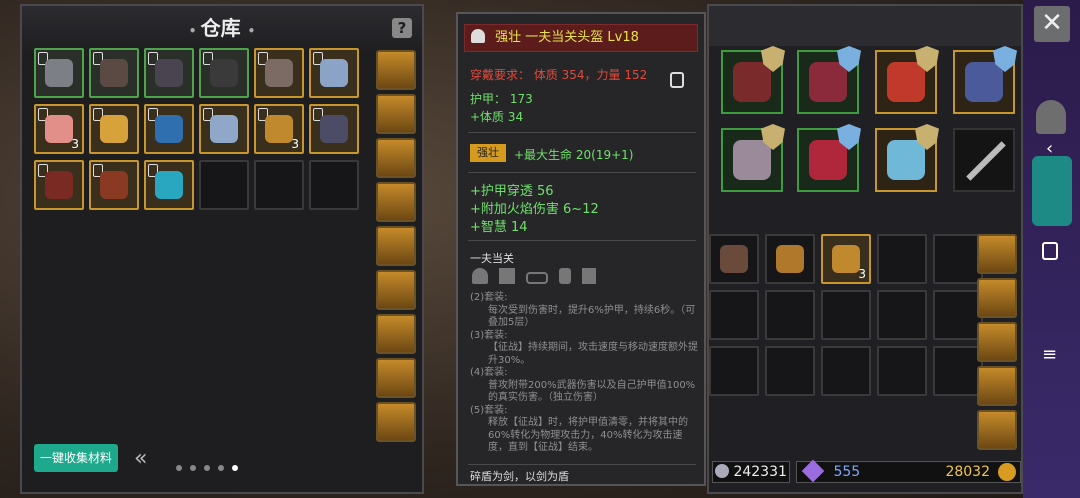 This screenshot has height=498, width=1080. Describe the element at coordinates (847, 472) in the screenshot. I see `gem-amount: 555` at that location.